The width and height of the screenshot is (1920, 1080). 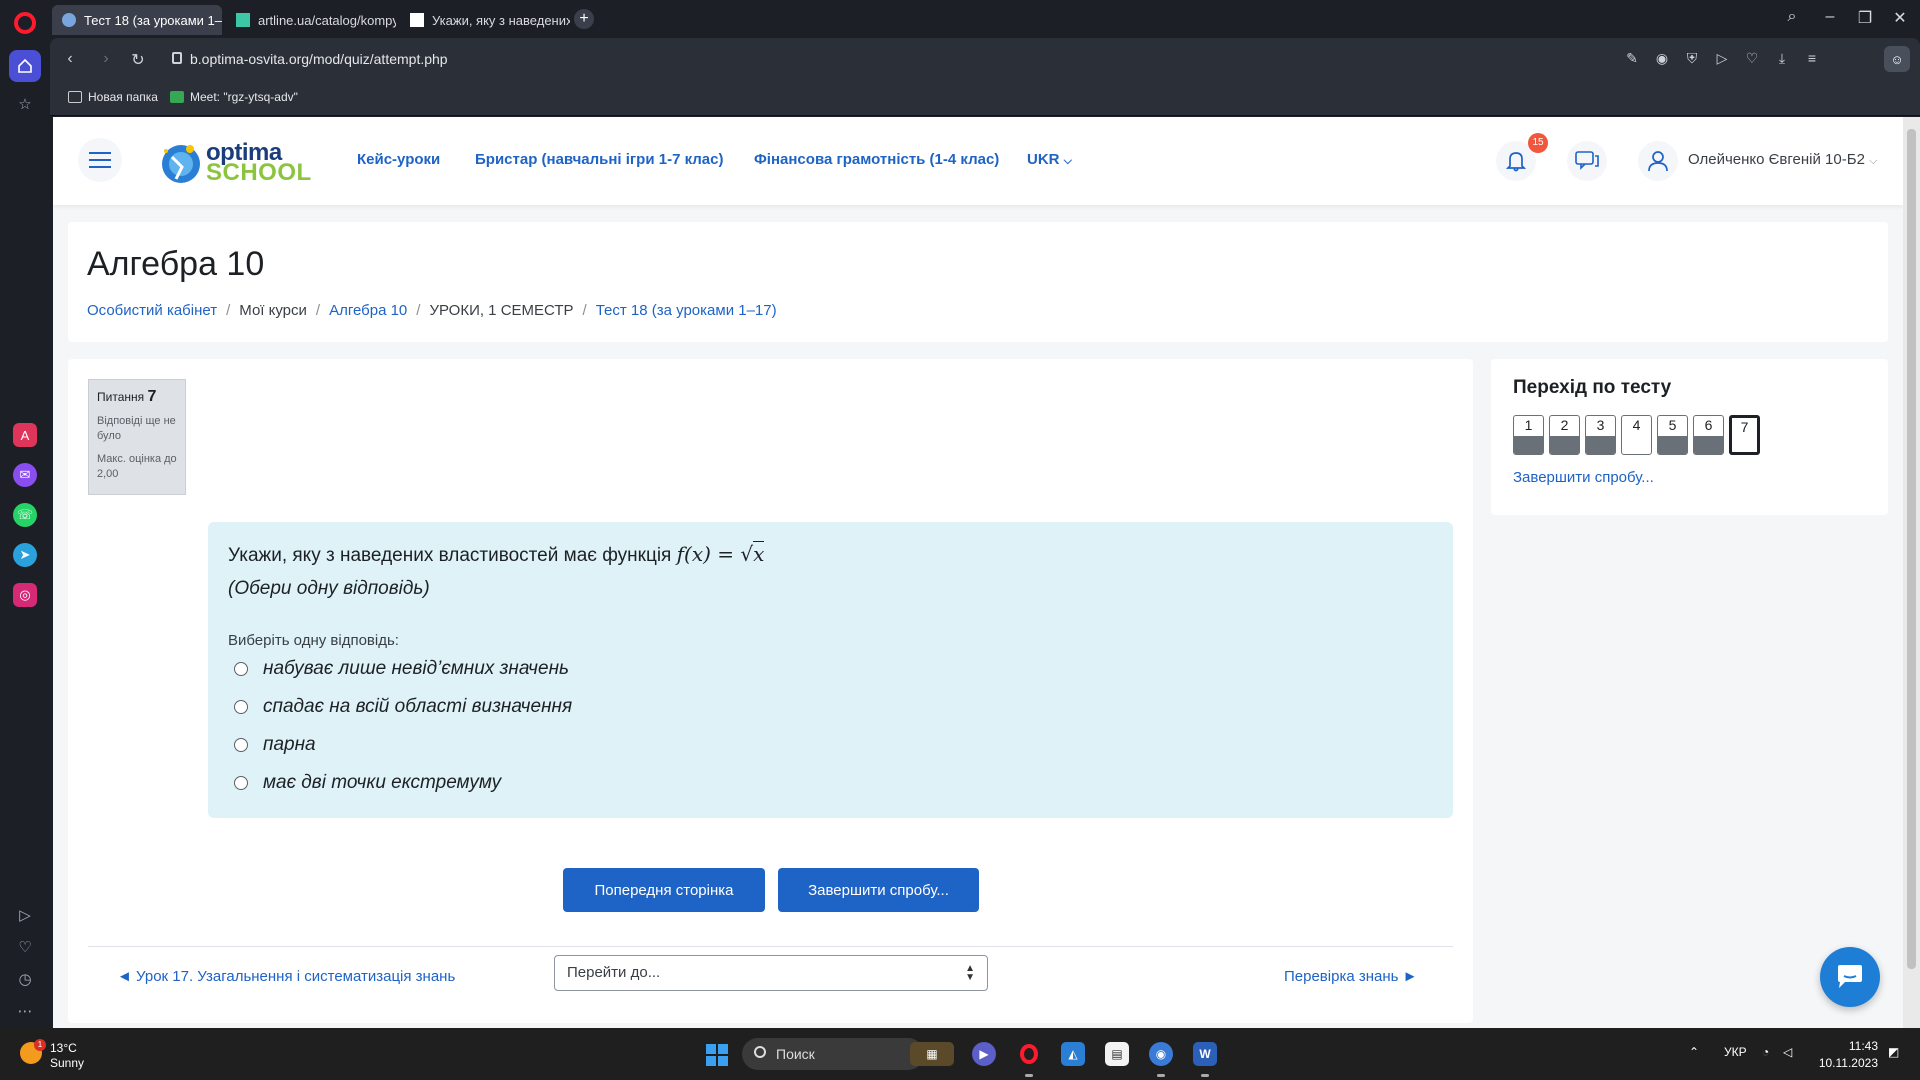 What do you see at coordinates (1792, 17) in the screenshot?
I see `search-tabs-icon: ⌕` at bounding box center [1792, 17].